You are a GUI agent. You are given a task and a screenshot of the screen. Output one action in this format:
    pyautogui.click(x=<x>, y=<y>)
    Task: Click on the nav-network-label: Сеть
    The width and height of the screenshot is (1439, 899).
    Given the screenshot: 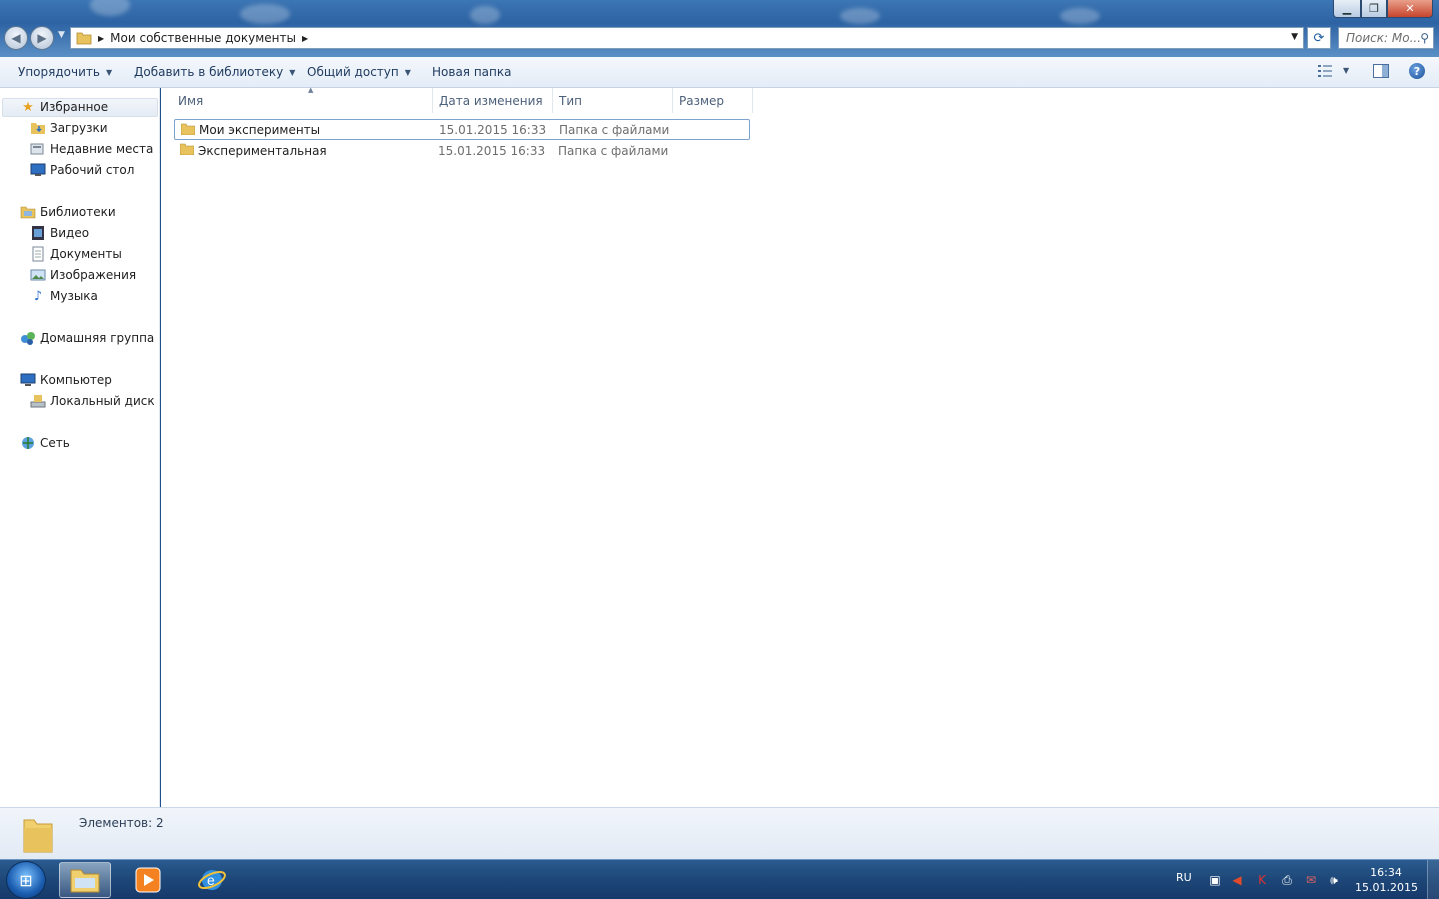 What is the action you would take?
    pyautogui.click(x=55, y=443)
    